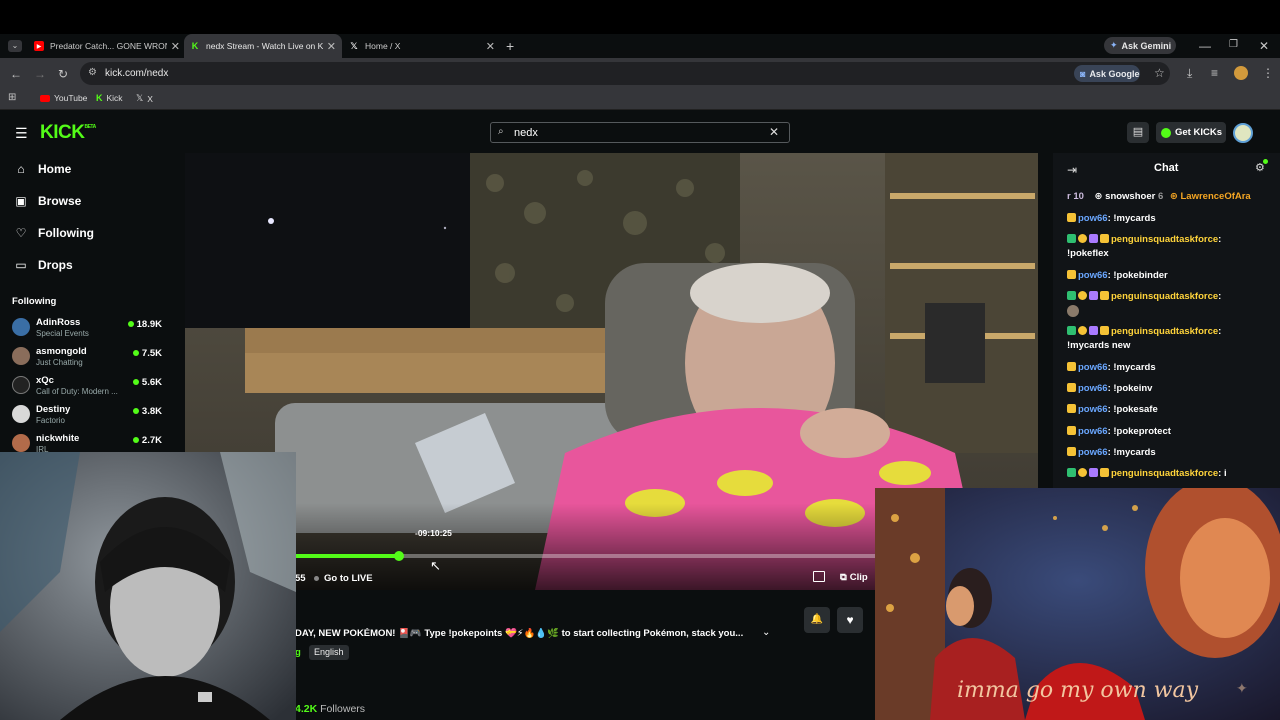  Describe the element at coordinates (109, 98) in the screenshot. I see `bookmark-kick: K Kick` at that location.